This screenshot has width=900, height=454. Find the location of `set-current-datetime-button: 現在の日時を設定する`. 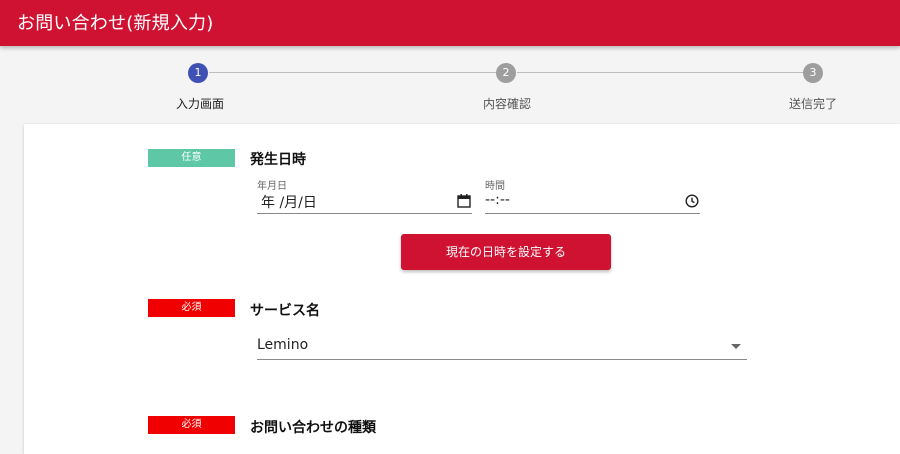

set-current-datetime-button: 現在の日時を設定する is located at coordinates (506, 252).